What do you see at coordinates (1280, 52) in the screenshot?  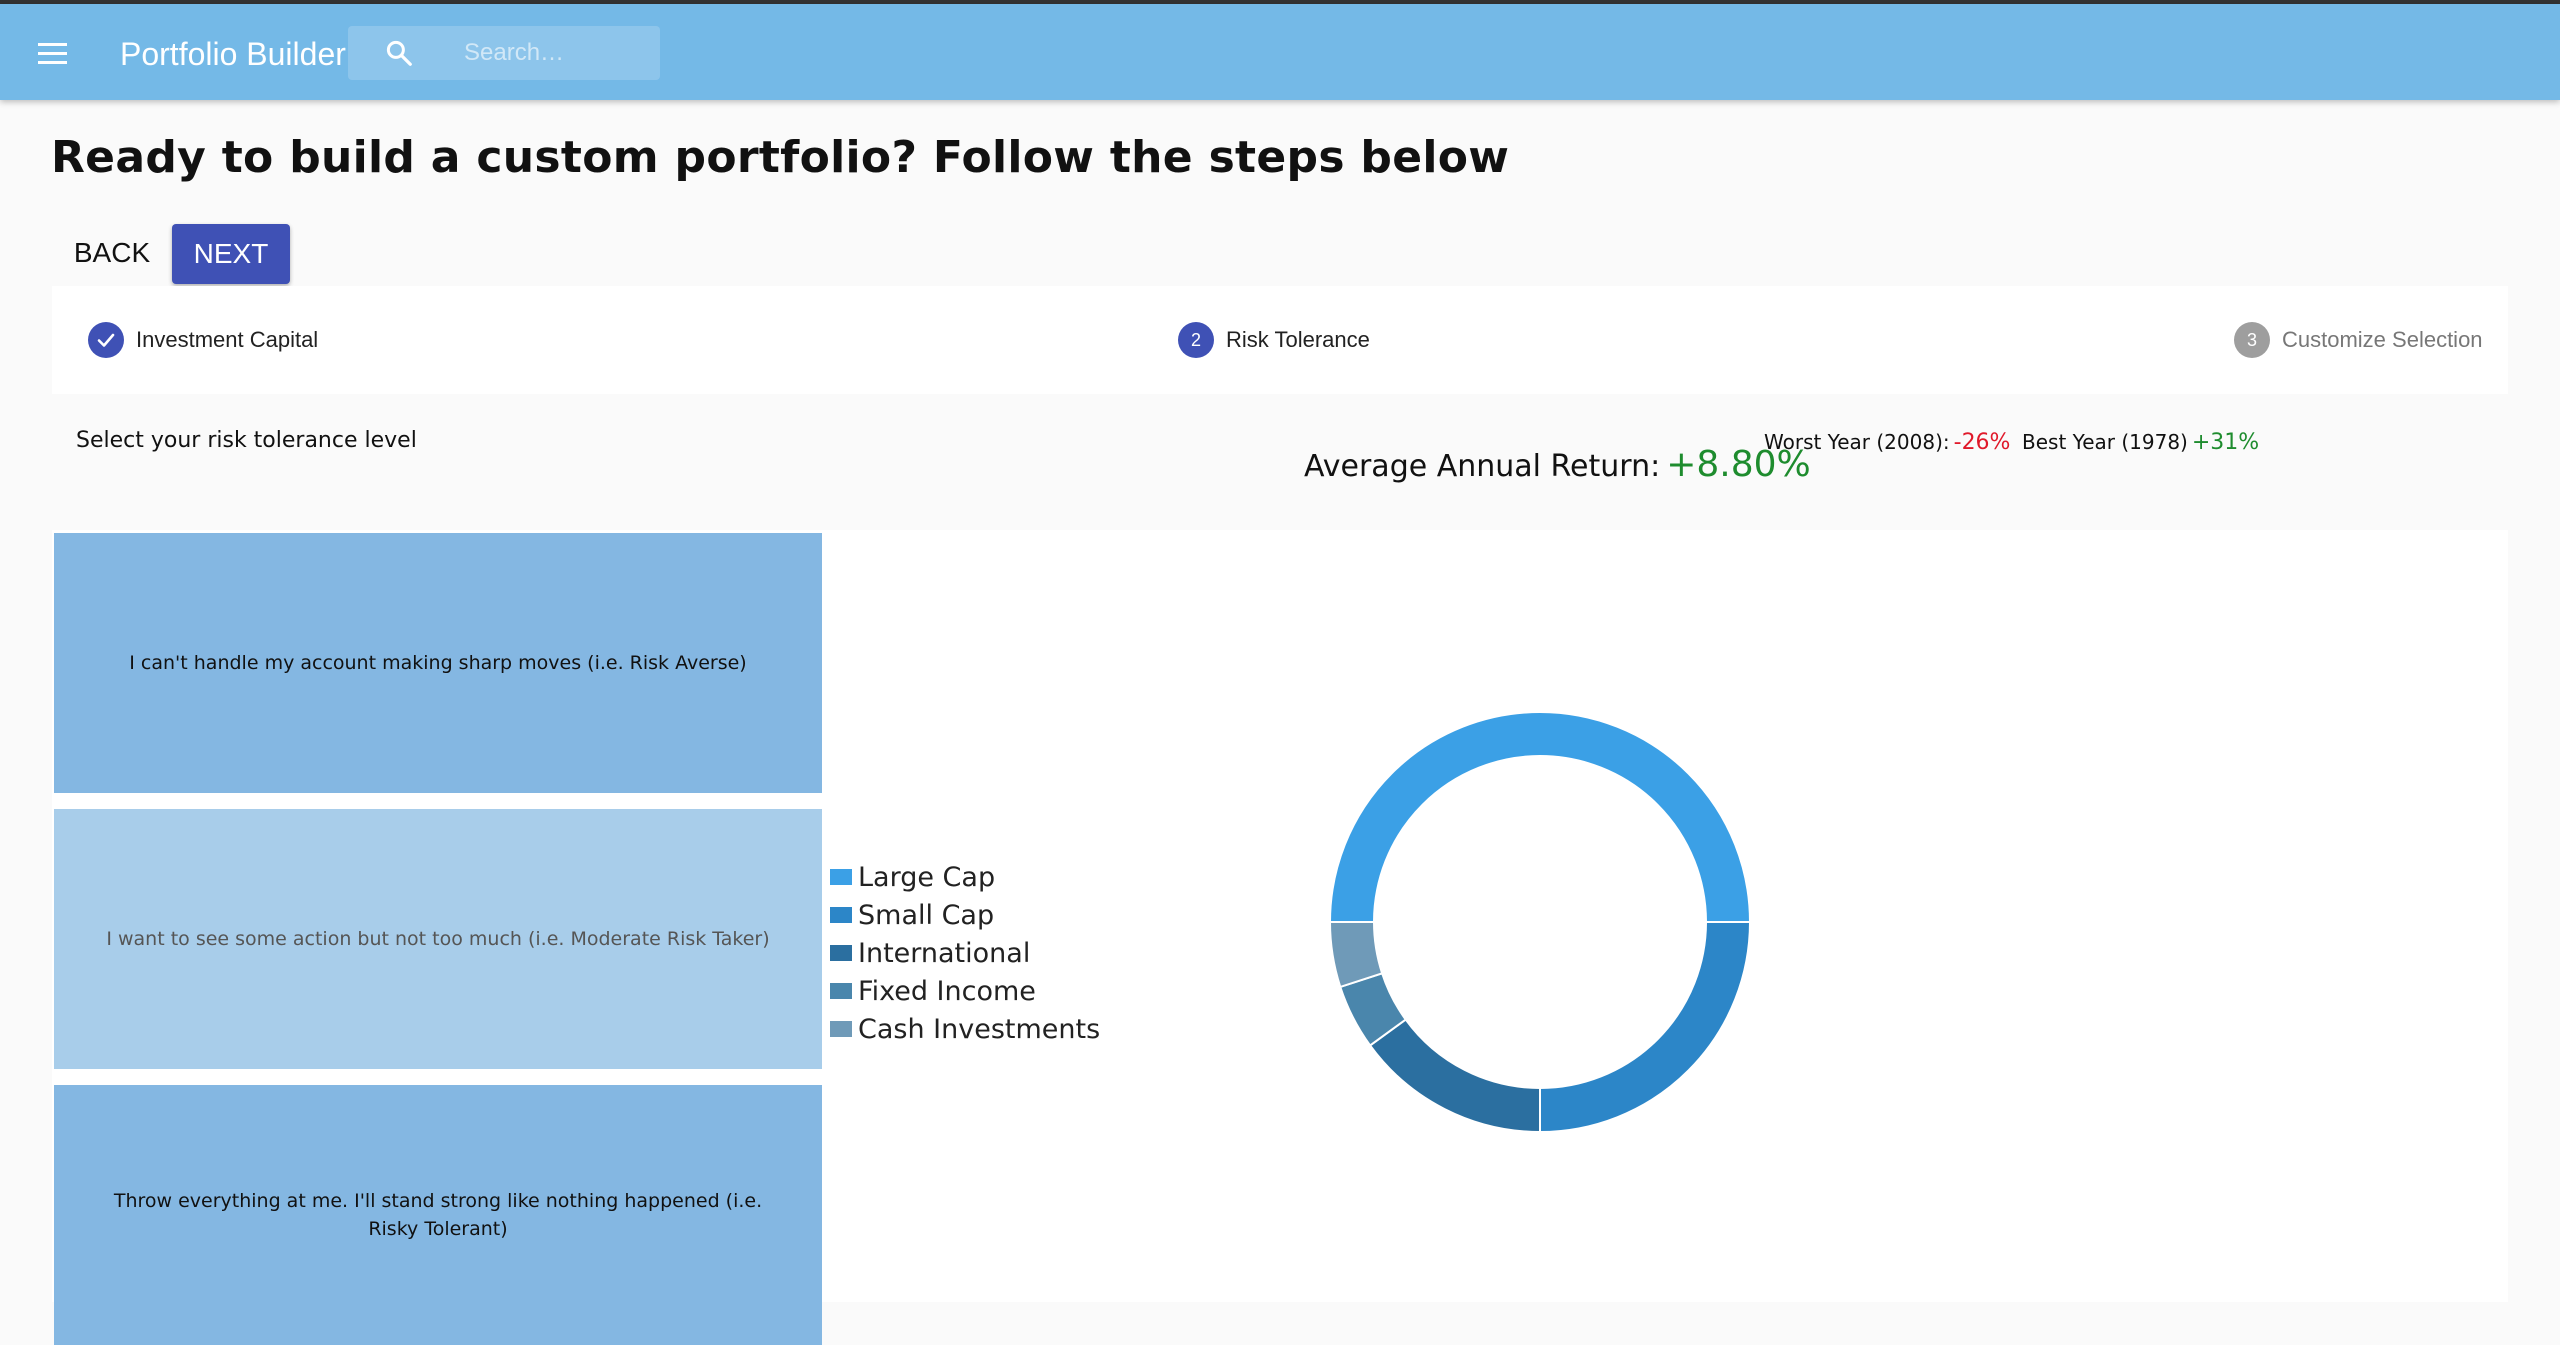 I see `app-bar: Portfolio Builder` at bounding box center [1280, 52].